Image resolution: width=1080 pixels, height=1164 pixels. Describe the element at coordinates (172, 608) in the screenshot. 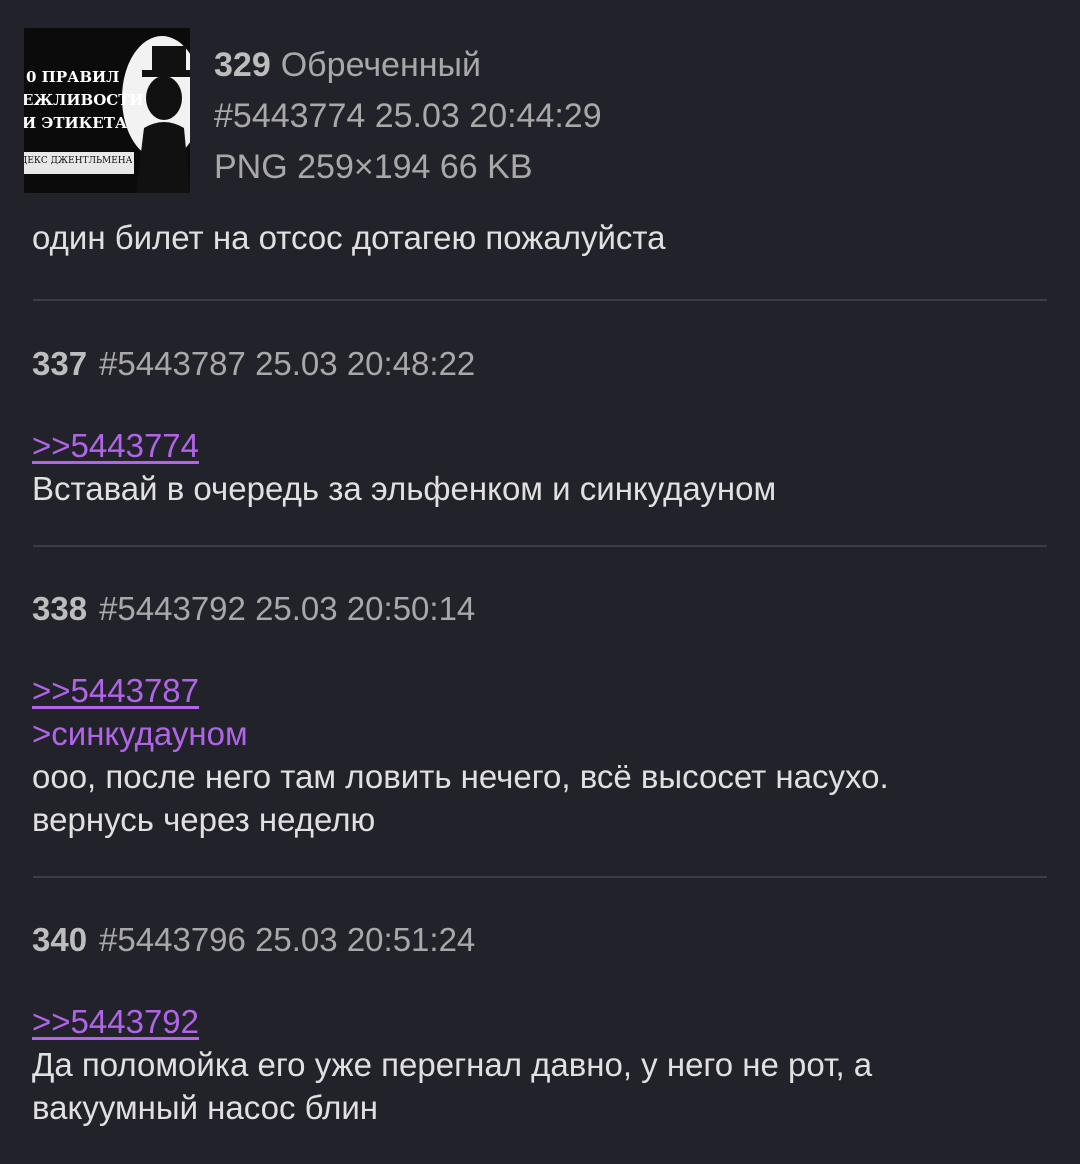

I see `post-id: #5443792` at that location.